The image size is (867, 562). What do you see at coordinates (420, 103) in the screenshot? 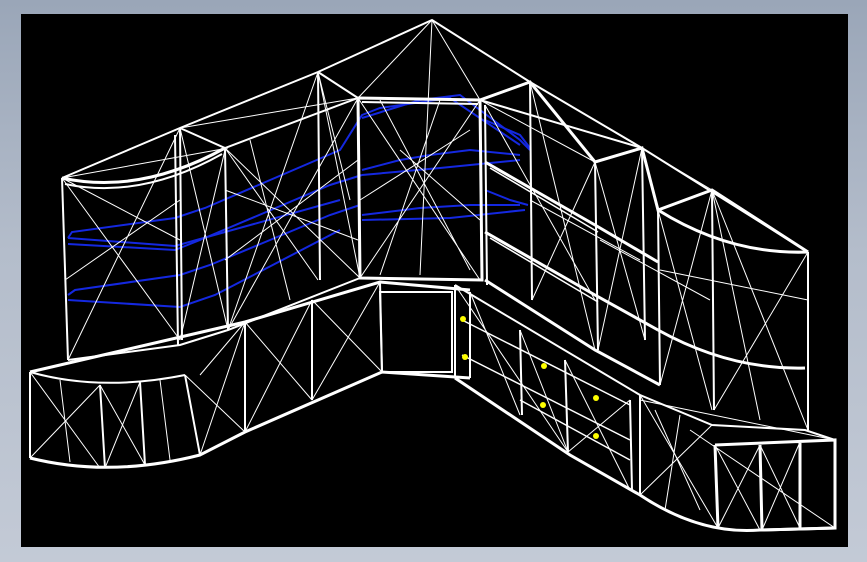
I see `corner-unit-top` at bounding box center [420, 103].